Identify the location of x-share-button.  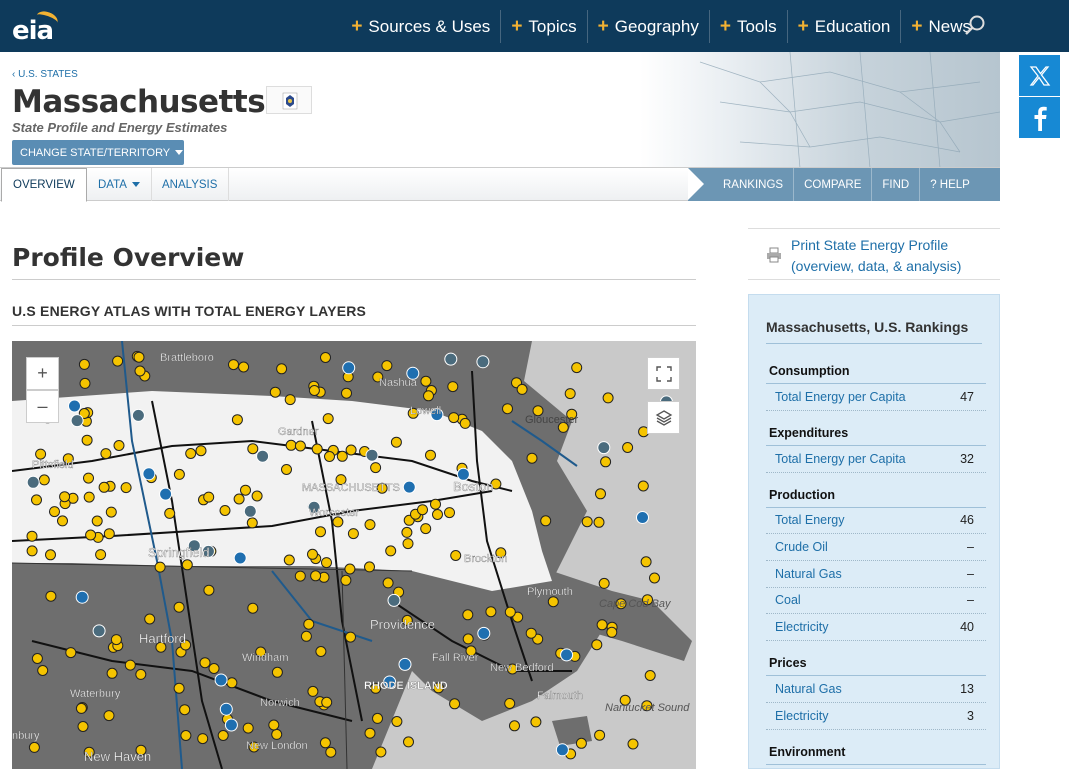
(1039, 75).